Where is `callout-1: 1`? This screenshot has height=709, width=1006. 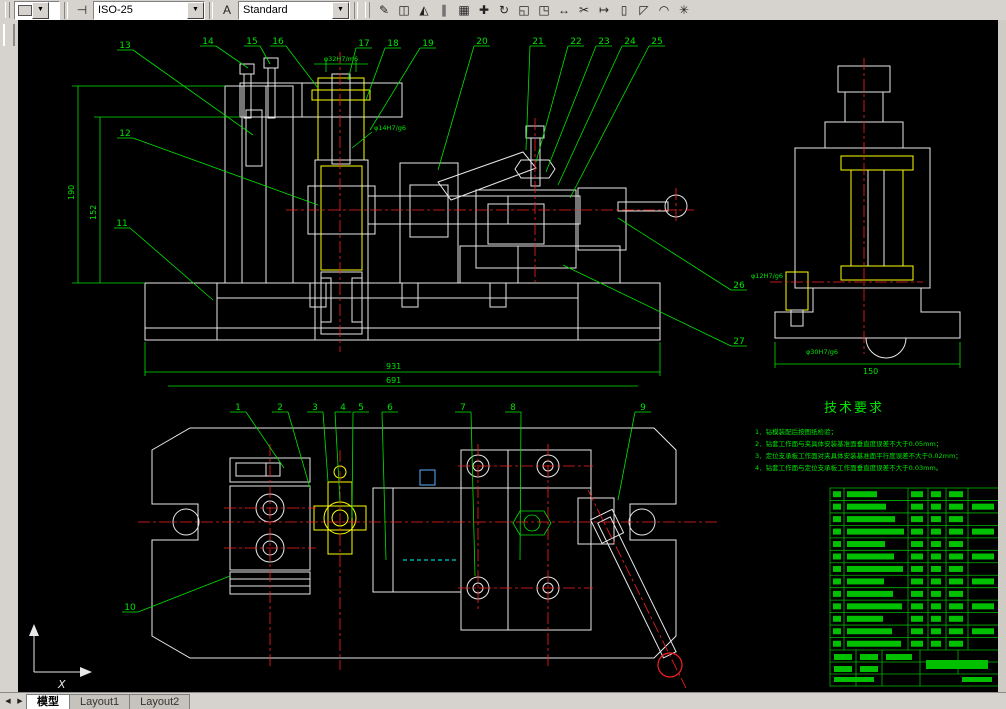 callout-1: 1 is located at coordinates (238, 408).